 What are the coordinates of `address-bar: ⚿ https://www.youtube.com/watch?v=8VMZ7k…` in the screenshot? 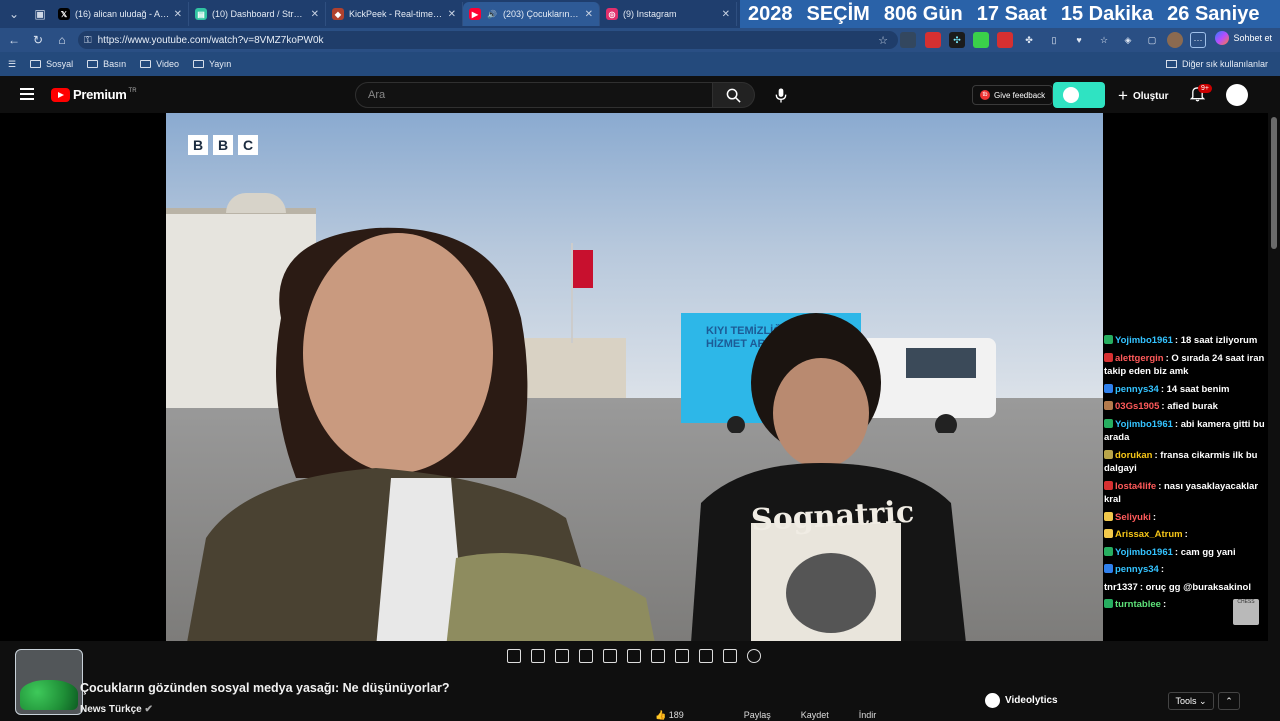 It's located at (488, 40).